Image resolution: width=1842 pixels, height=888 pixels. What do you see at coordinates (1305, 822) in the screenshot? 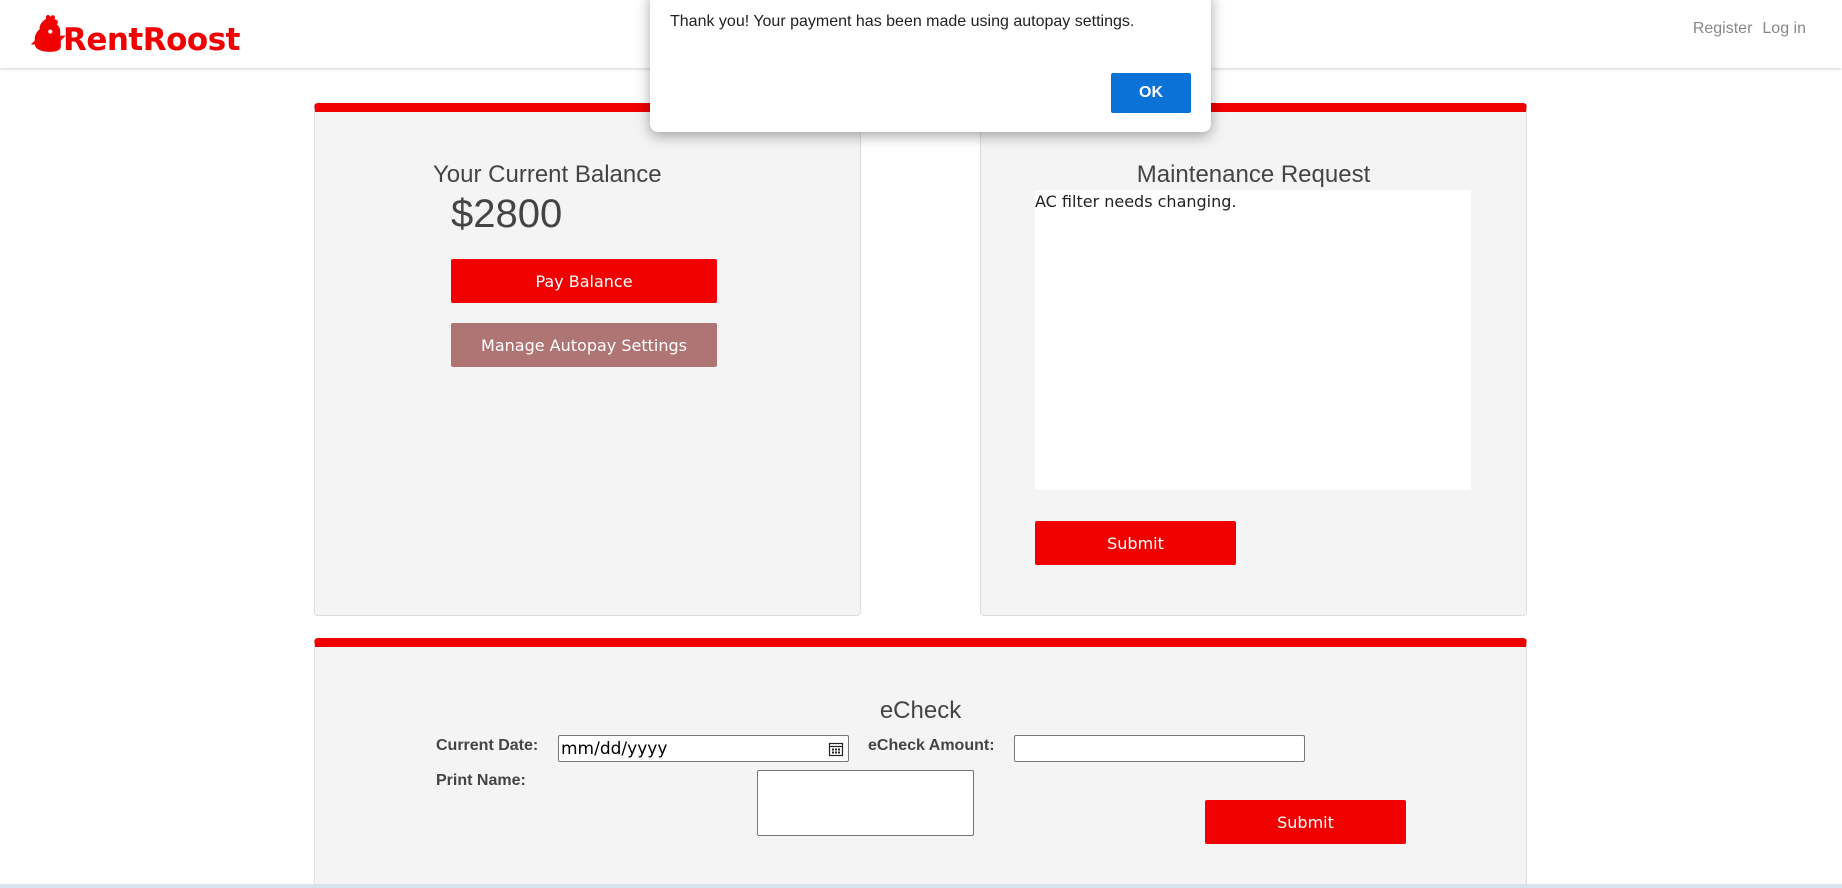
I see `echeck-submit-button: Submit` at bounding box center [1305, 822].